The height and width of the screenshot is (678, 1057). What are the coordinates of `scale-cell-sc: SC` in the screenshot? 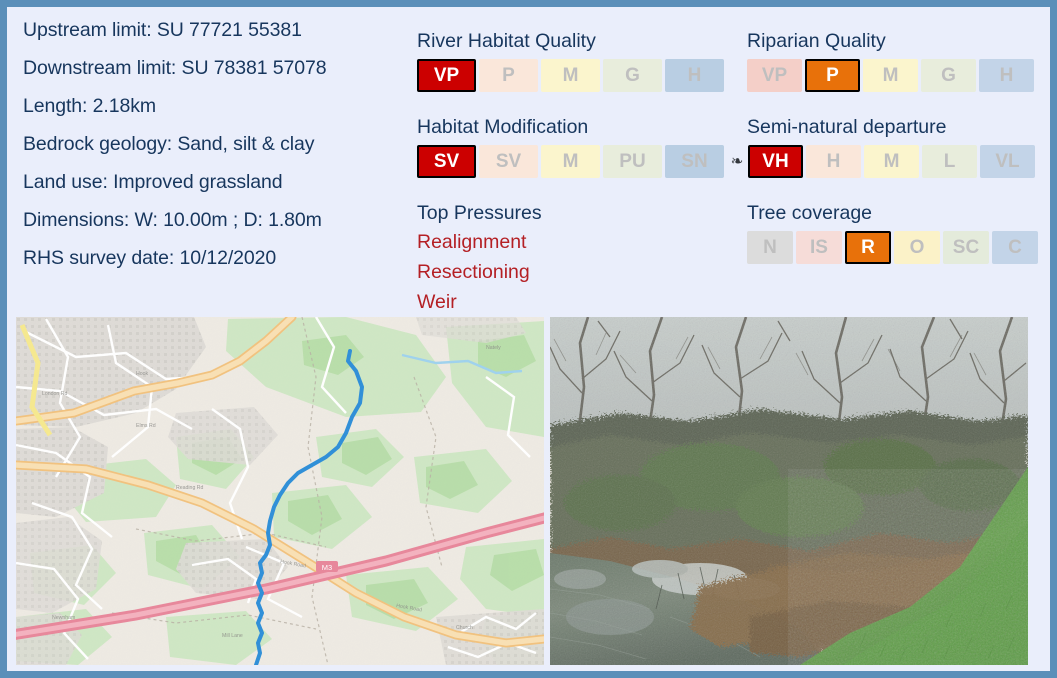 It's located at (966, 248).